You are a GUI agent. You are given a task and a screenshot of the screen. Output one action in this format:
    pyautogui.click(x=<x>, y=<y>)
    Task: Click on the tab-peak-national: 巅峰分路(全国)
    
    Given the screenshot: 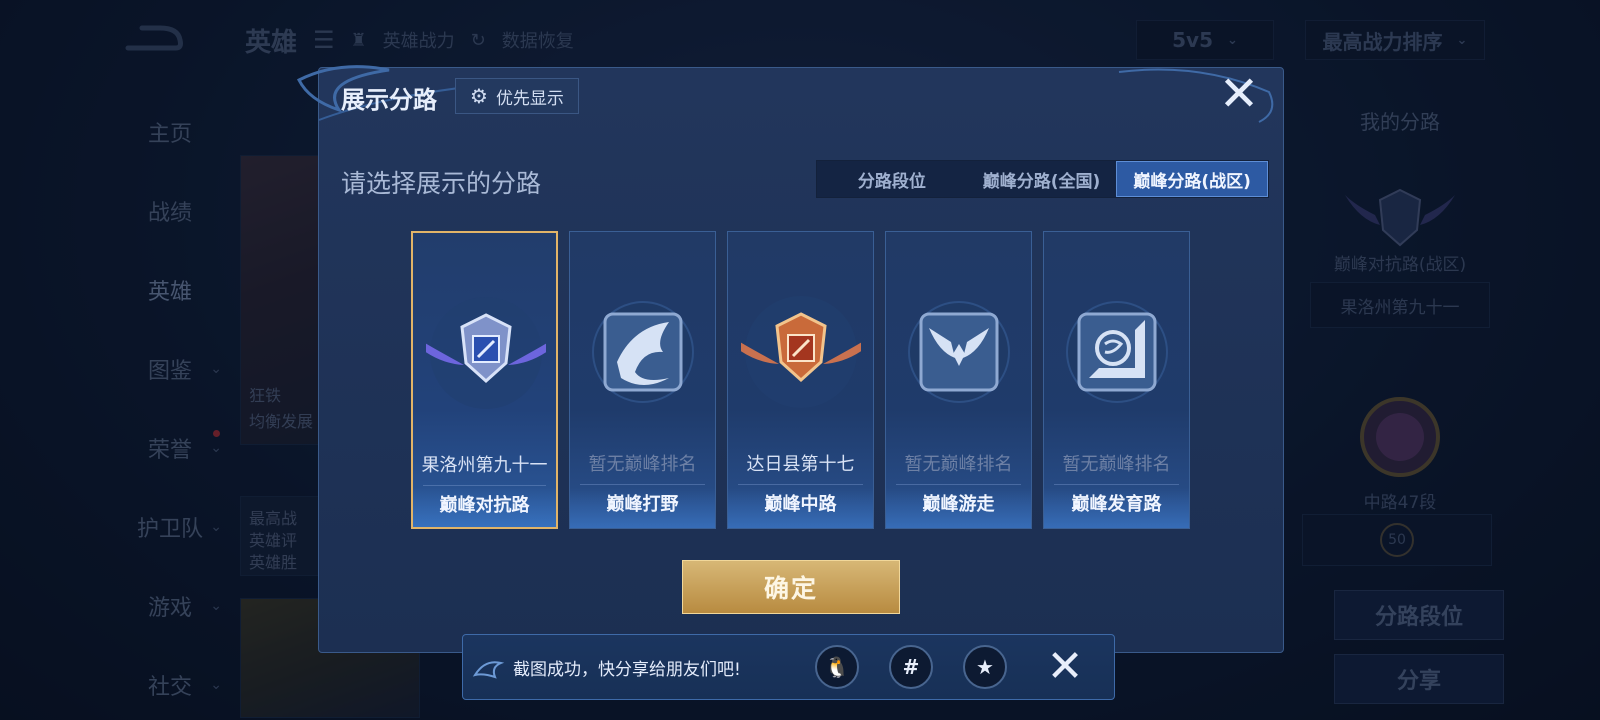 What is the action you would take?
    pyautogui.click(x=1042, y=179)
    